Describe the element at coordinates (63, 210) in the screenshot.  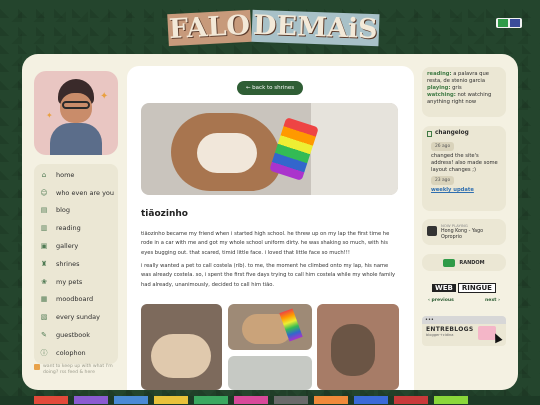
I see `nav-label: blog` at that location.